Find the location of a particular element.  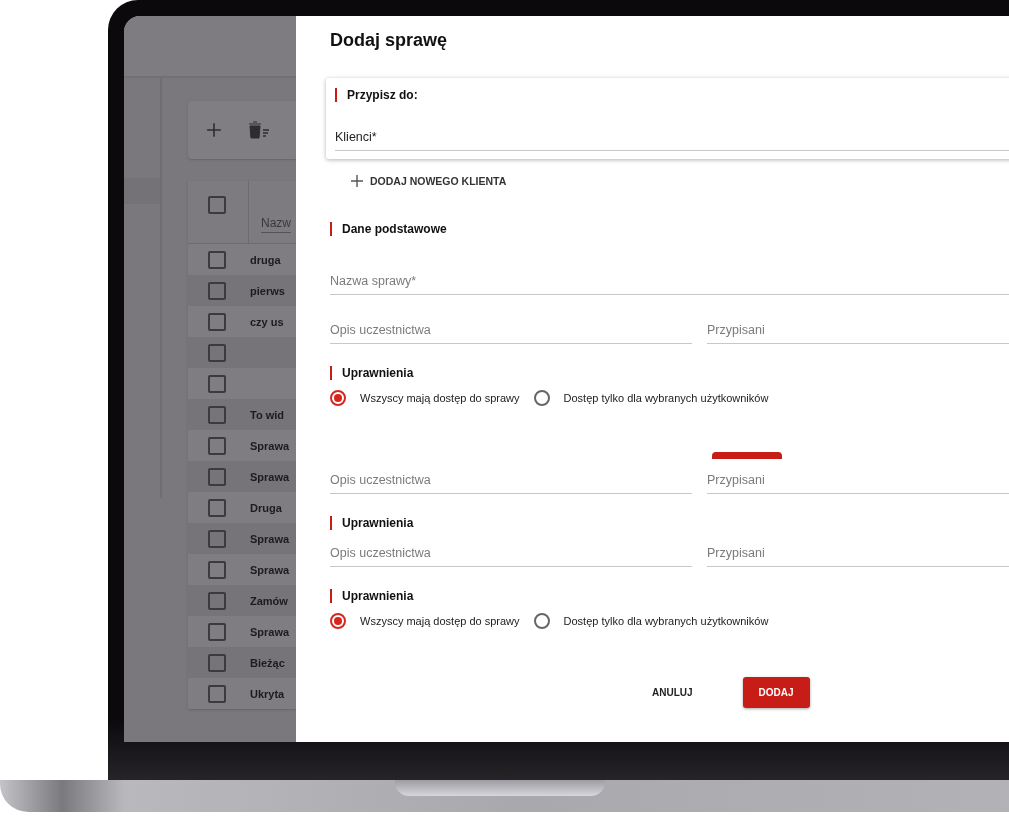

table-cell: czy us is located at coordinates (267, 321).